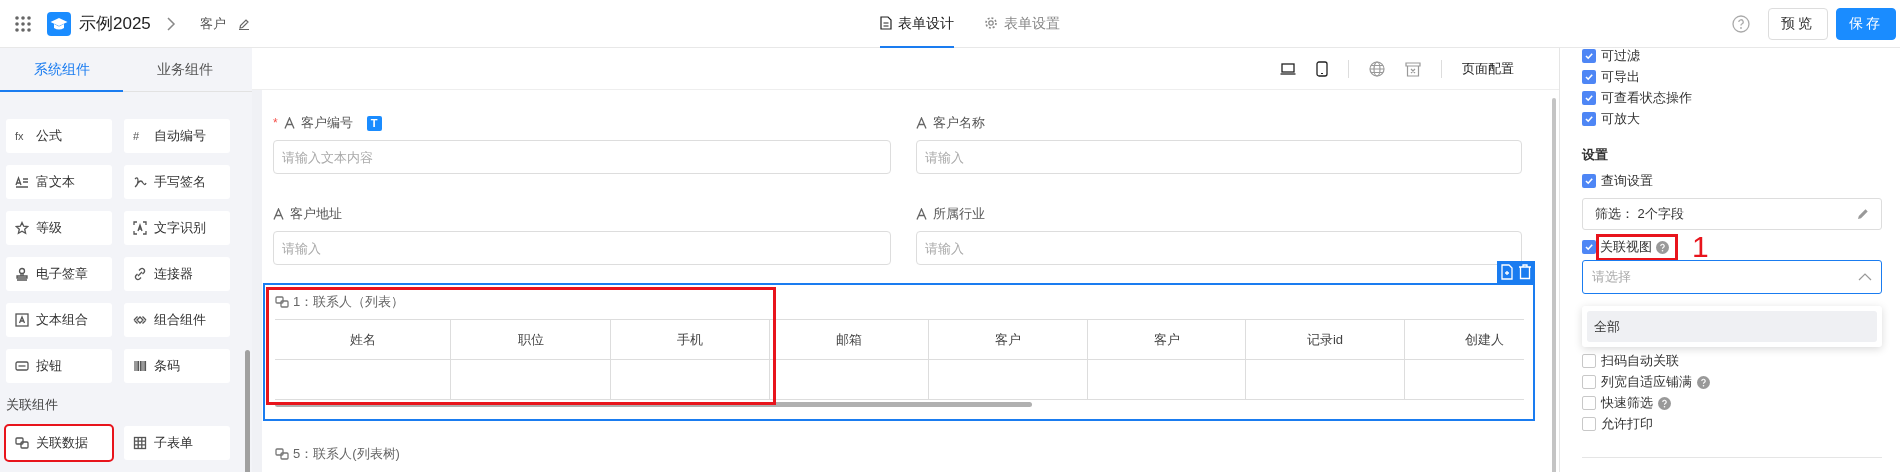 The height and width of the screenshot is (472, 1900). Describe the element at coordinates (177, 136) in the screenshot. I see `component-item: # 自动编号` at that location.